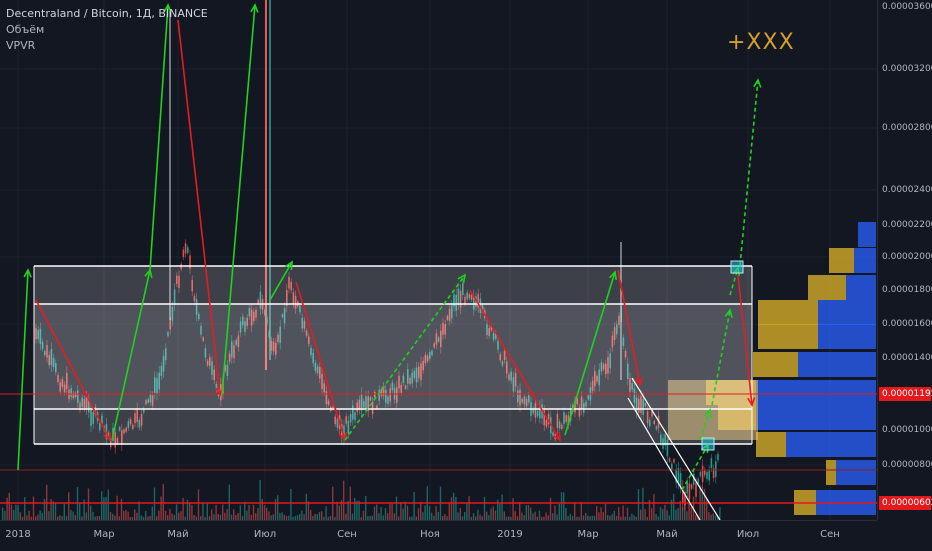 This screenshot has height=551, width=932. Describe the element at coordinates (907, 257) in the screenshot. I see `price-tick: 0.00002000` at that location.